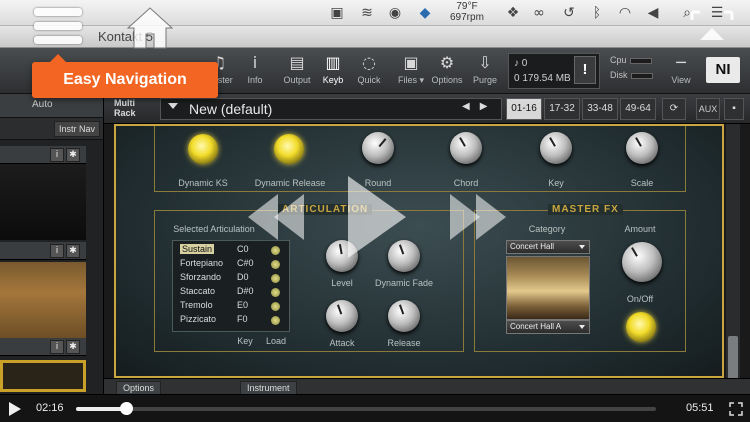 The image size is (750, 422). Describe the element at coordinates (245, 291) in the screenshot. I see `articulation-key: D#0` at that location.